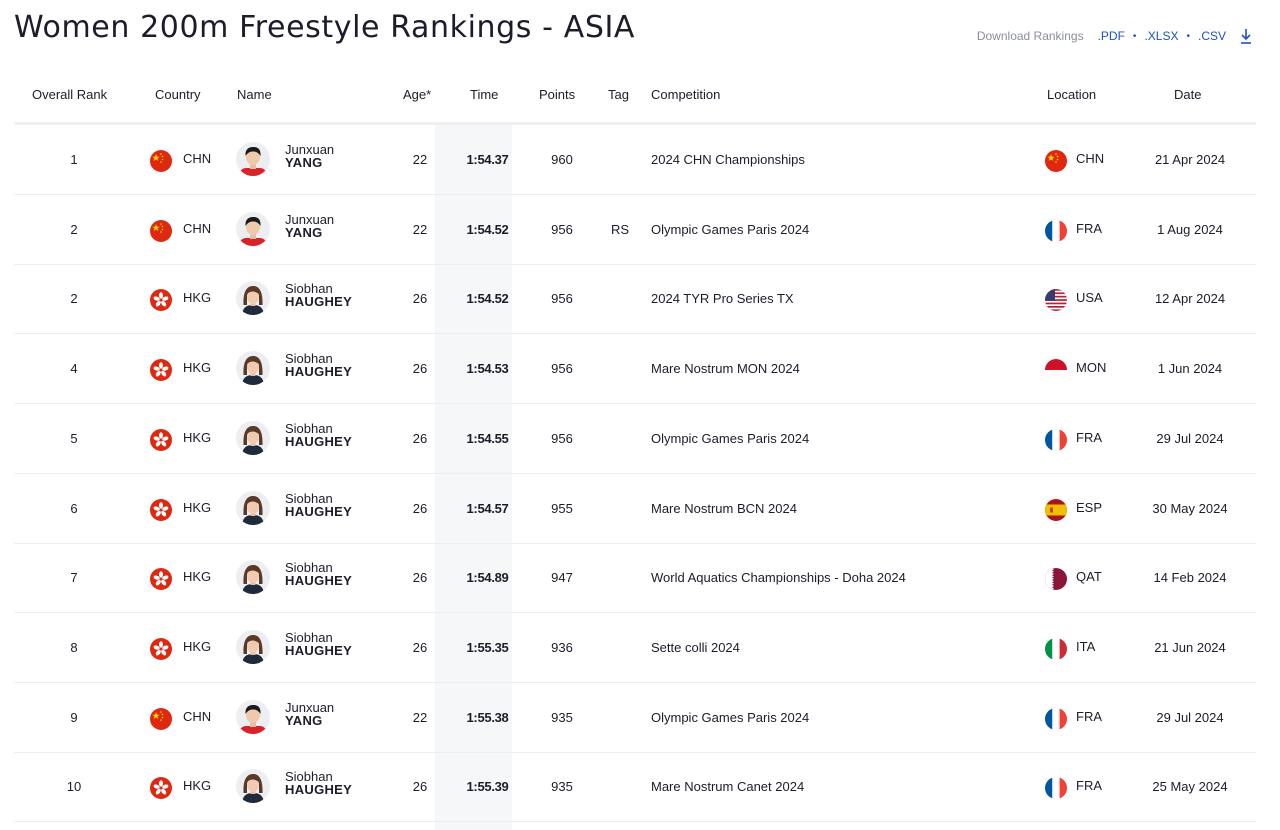  I want to click on rank-cell: 10, so click(74, 786).